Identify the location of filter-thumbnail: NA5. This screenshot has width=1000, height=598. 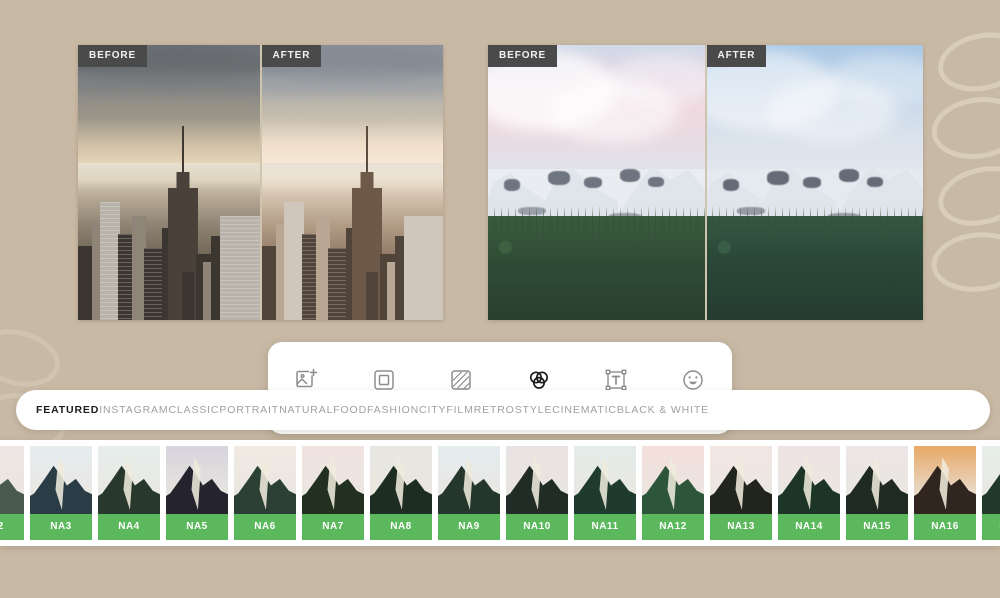
(197, 493).